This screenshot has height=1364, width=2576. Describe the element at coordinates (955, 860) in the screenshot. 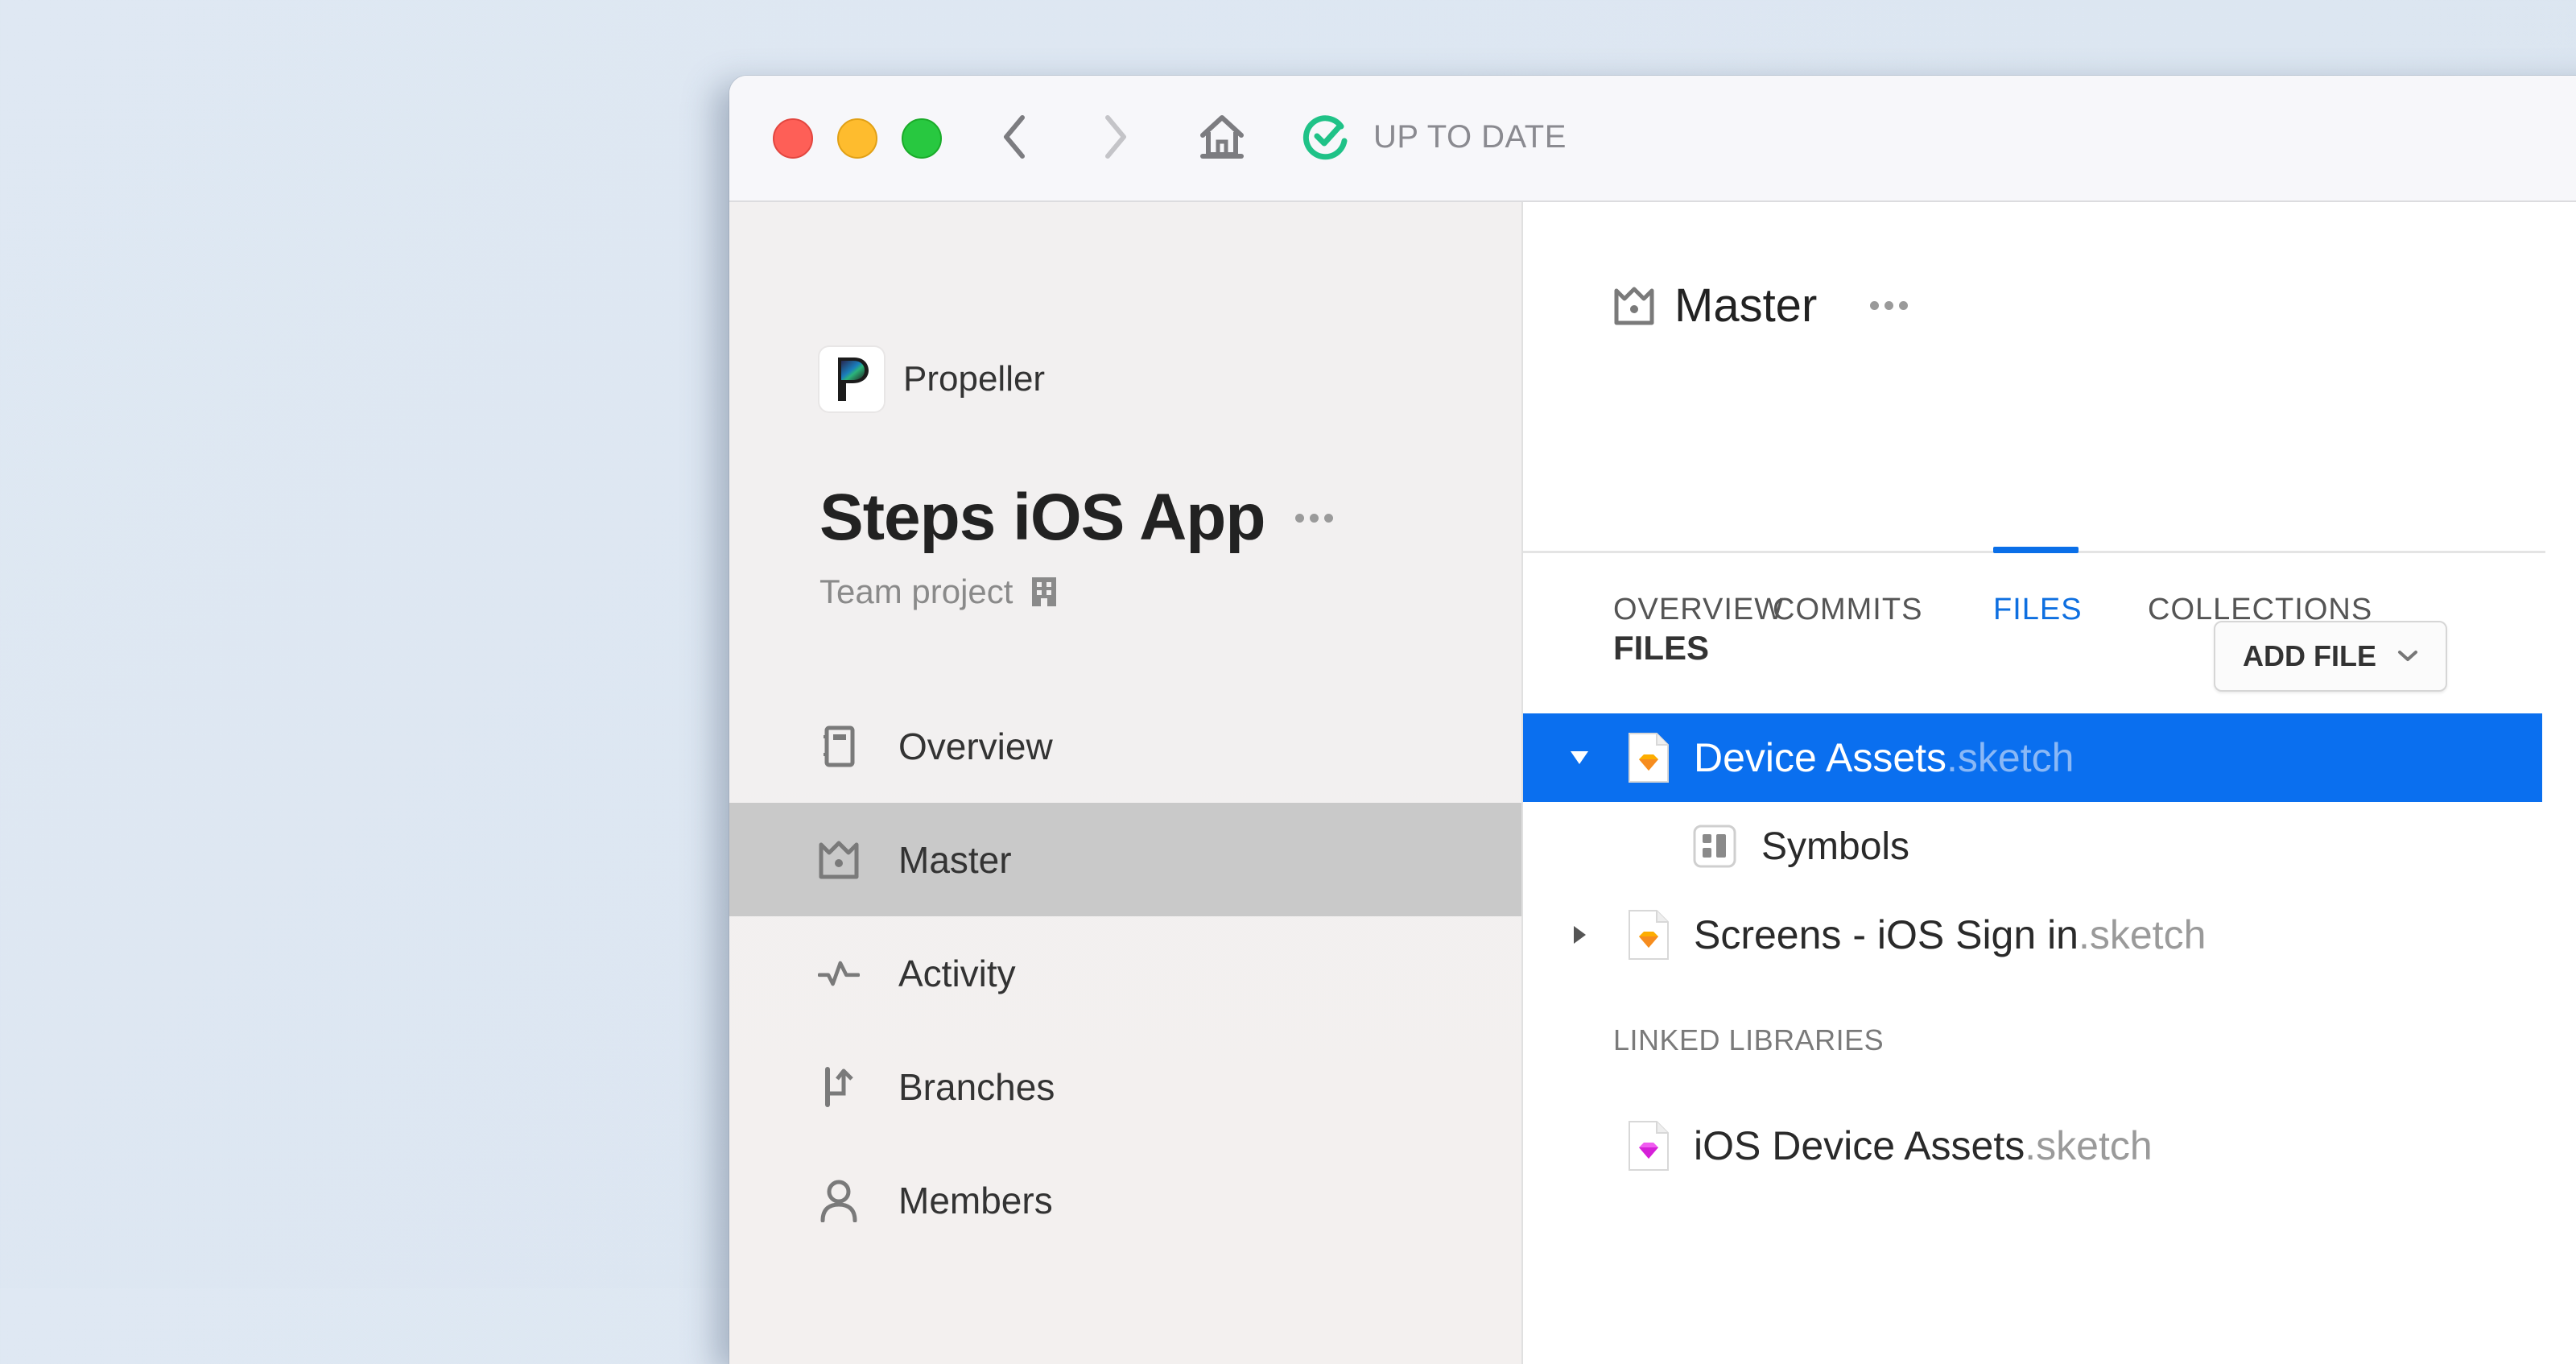

I see `sidebar-item-label: Master` at that location.